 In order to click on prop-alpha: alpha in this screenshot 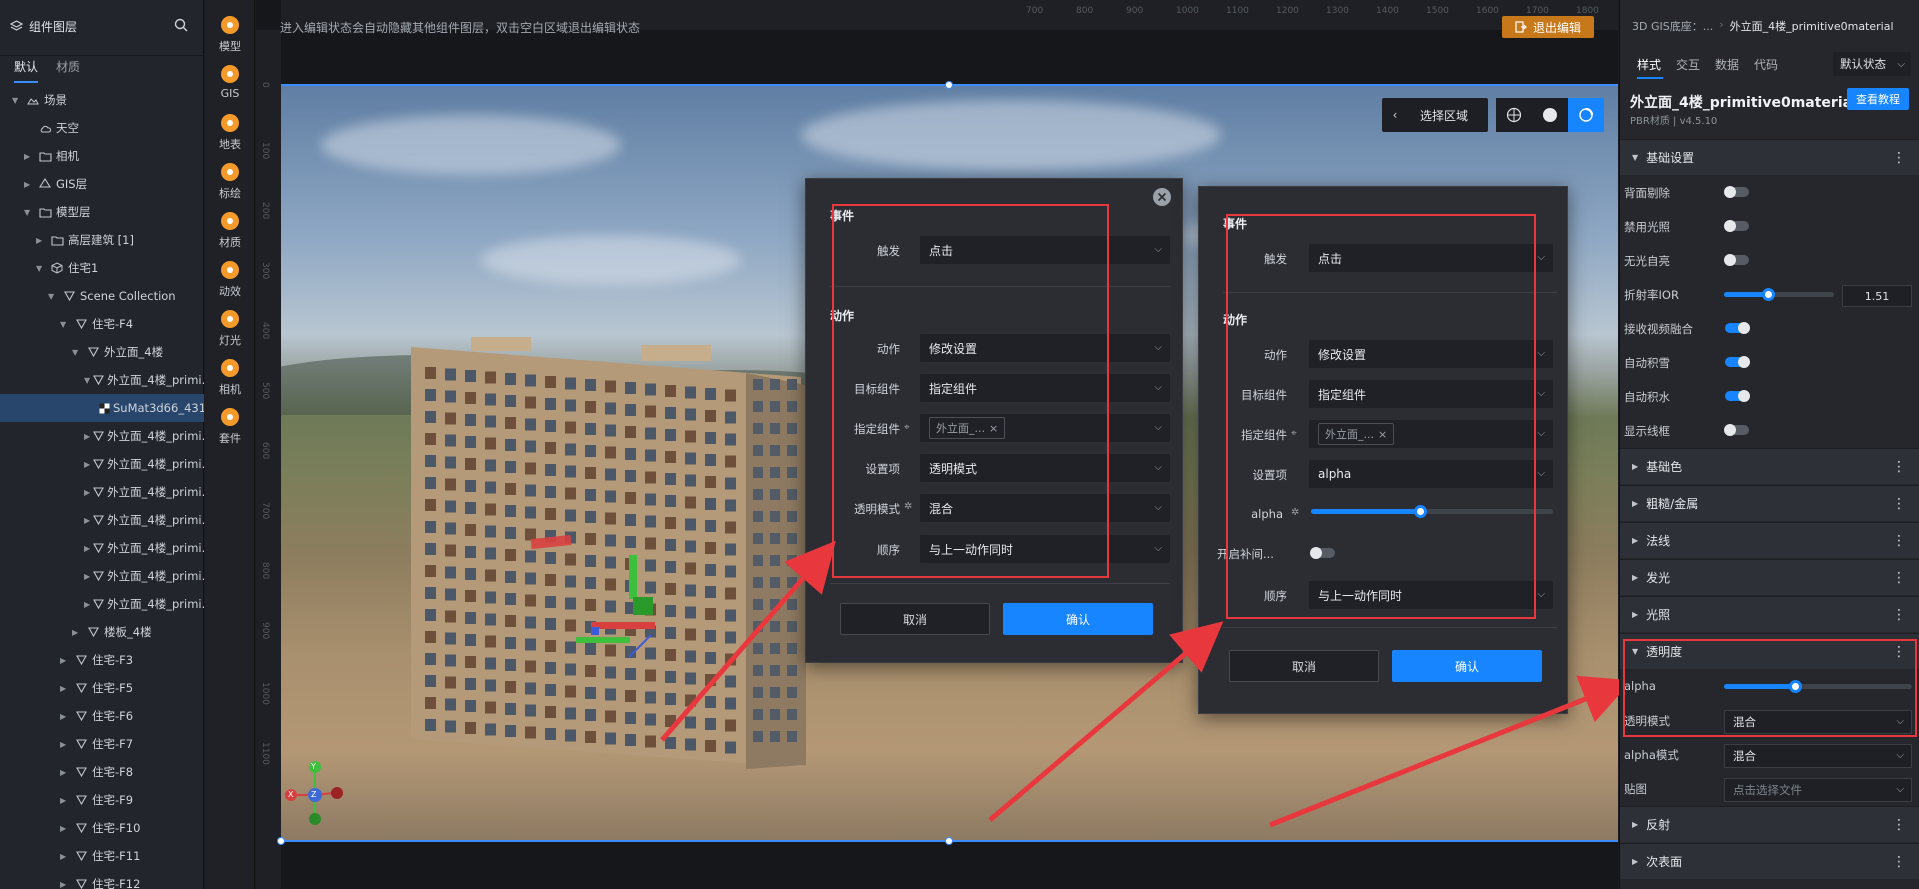, I will do `click(1769, 686)`.